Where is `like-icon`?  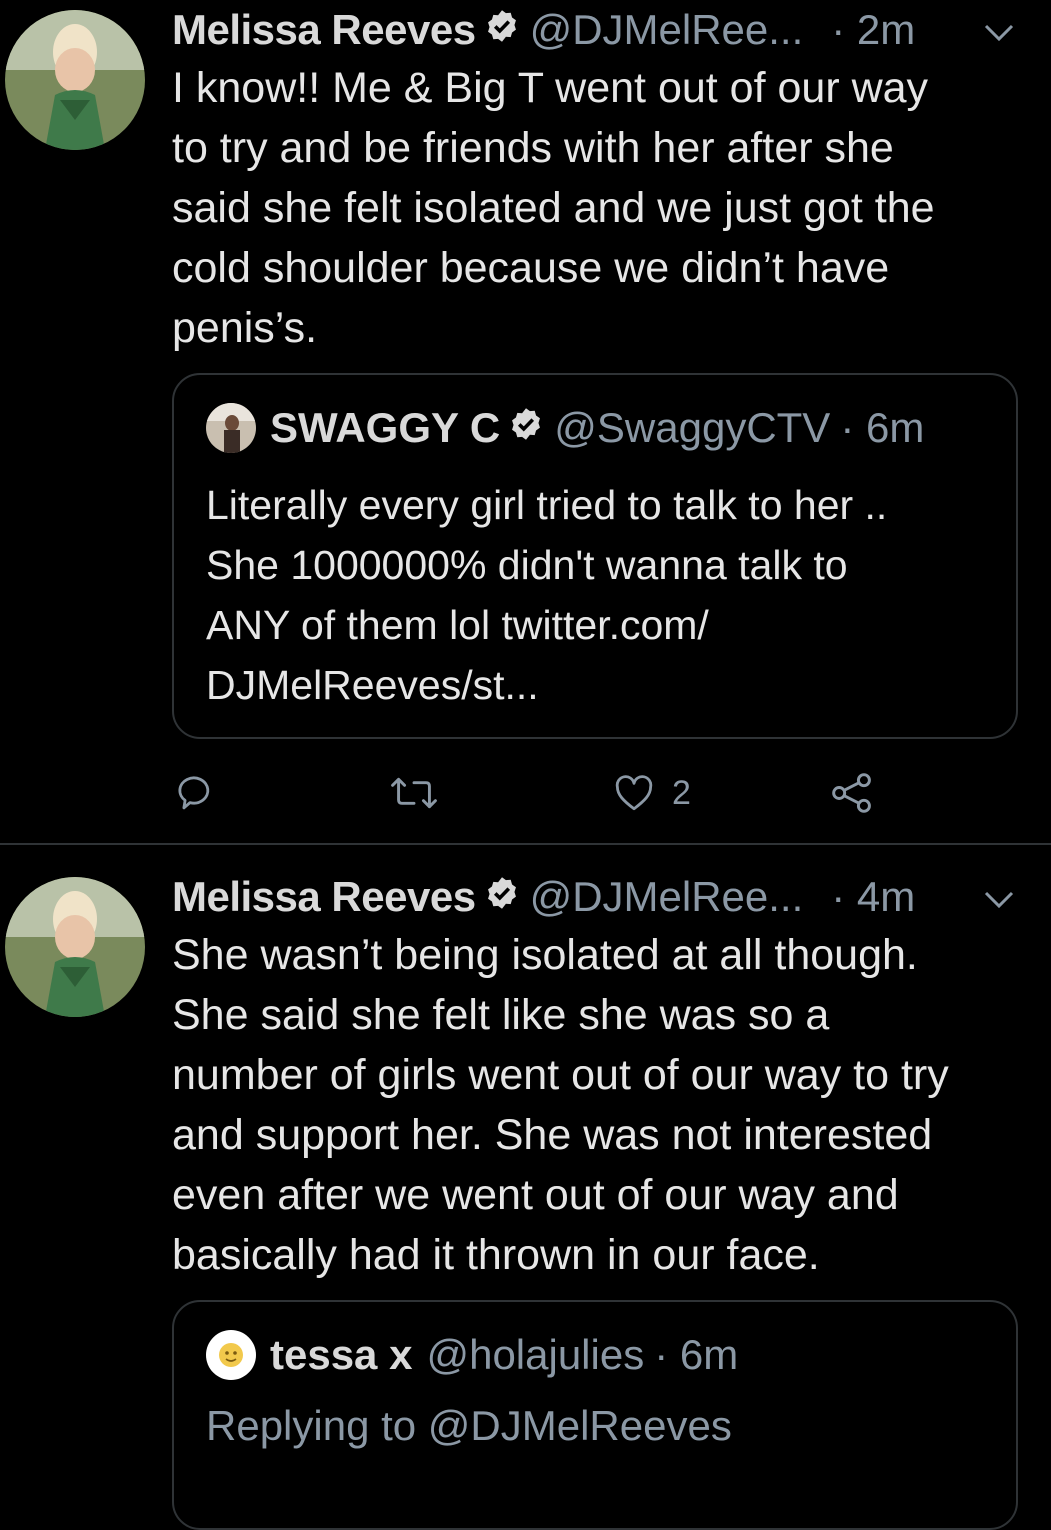
like-icon is located at coordinates (634, 793).